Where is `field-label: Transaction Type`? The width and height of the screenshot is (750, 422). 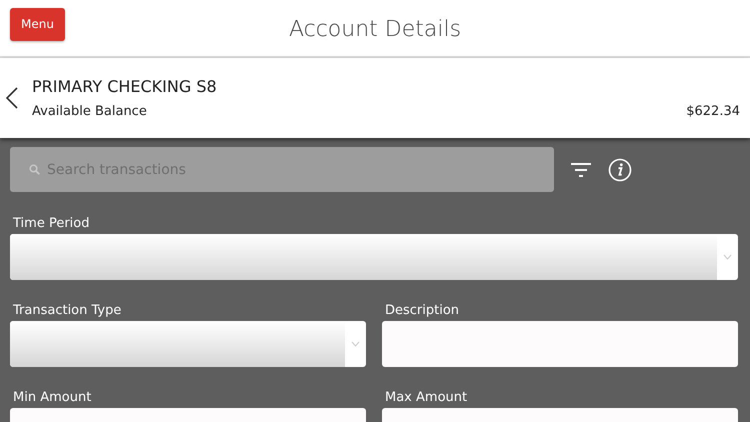
field-label: Transaction Type is located at coordinates (67, 310).